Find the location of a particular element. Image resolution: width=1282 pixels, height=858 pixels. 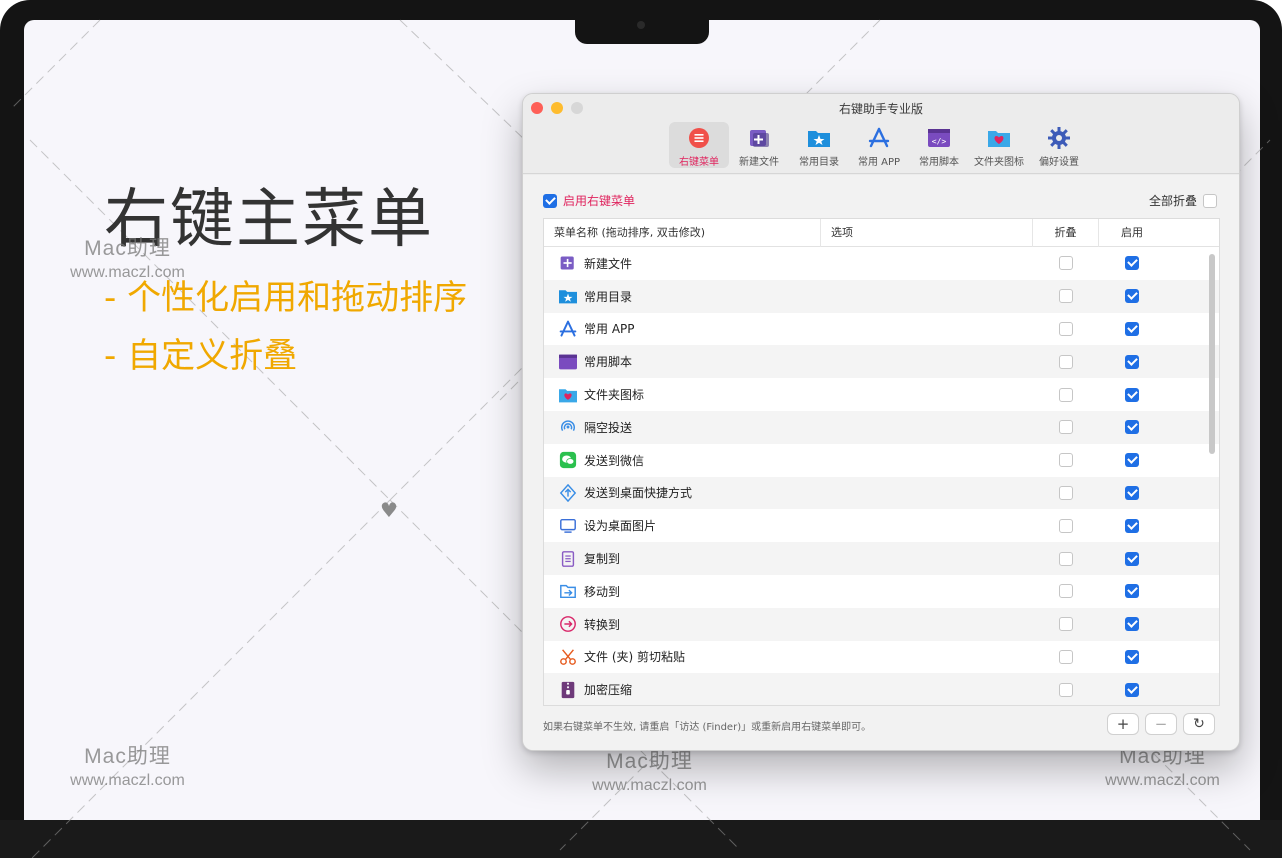

shortcut-icon is located at coordinates (568, 493).